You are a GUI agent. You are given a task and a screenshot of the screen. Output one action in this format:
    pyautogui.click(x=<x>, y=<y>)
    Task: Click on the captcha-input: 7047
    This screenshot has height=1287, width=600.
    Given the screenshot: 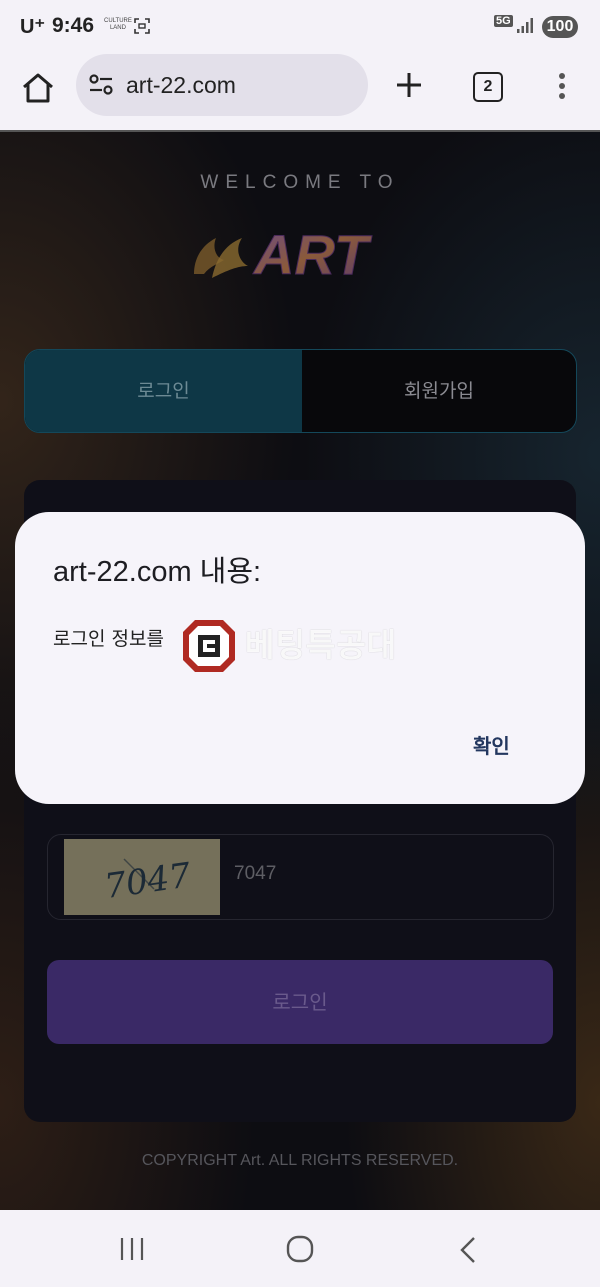 What is the action you would take?
    pyautogui.click(x=255, y=874)
    